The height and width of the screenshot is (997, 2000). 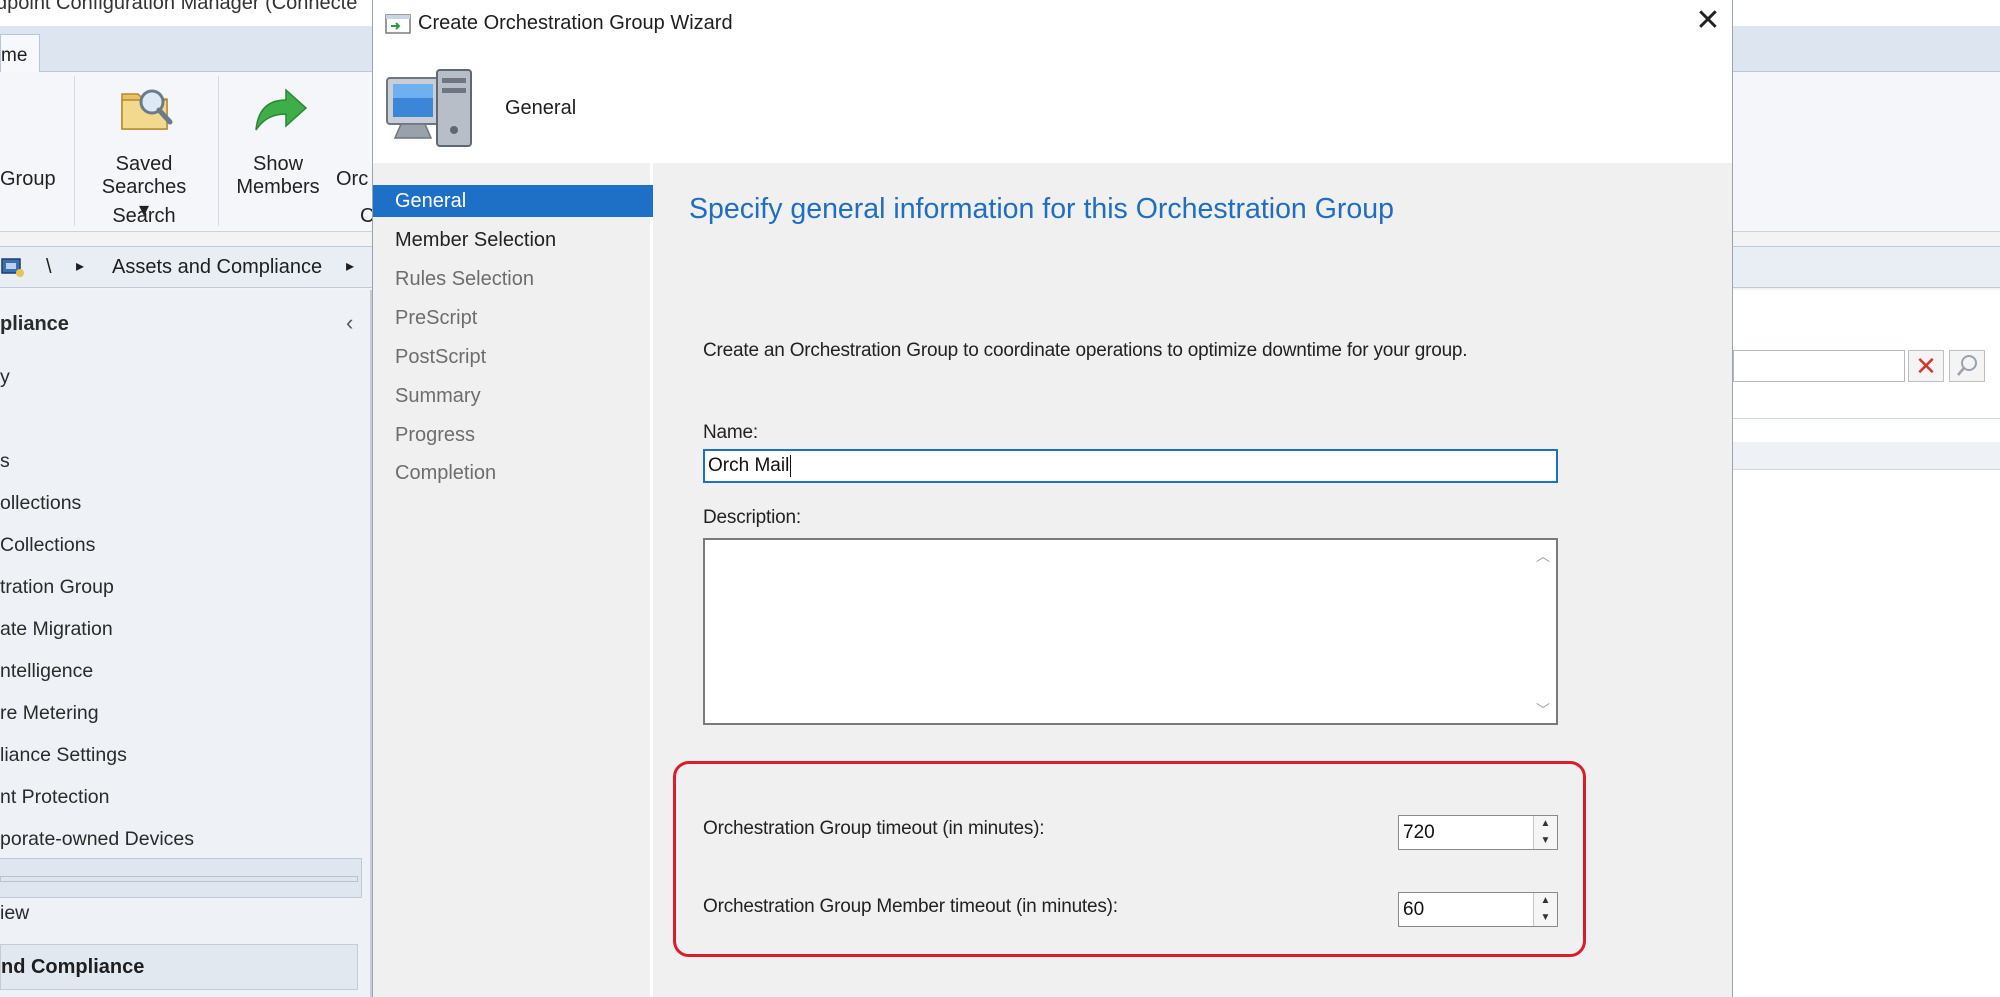 I want to click on timeout-highlight-annotation, so click(x=1129, y=859).